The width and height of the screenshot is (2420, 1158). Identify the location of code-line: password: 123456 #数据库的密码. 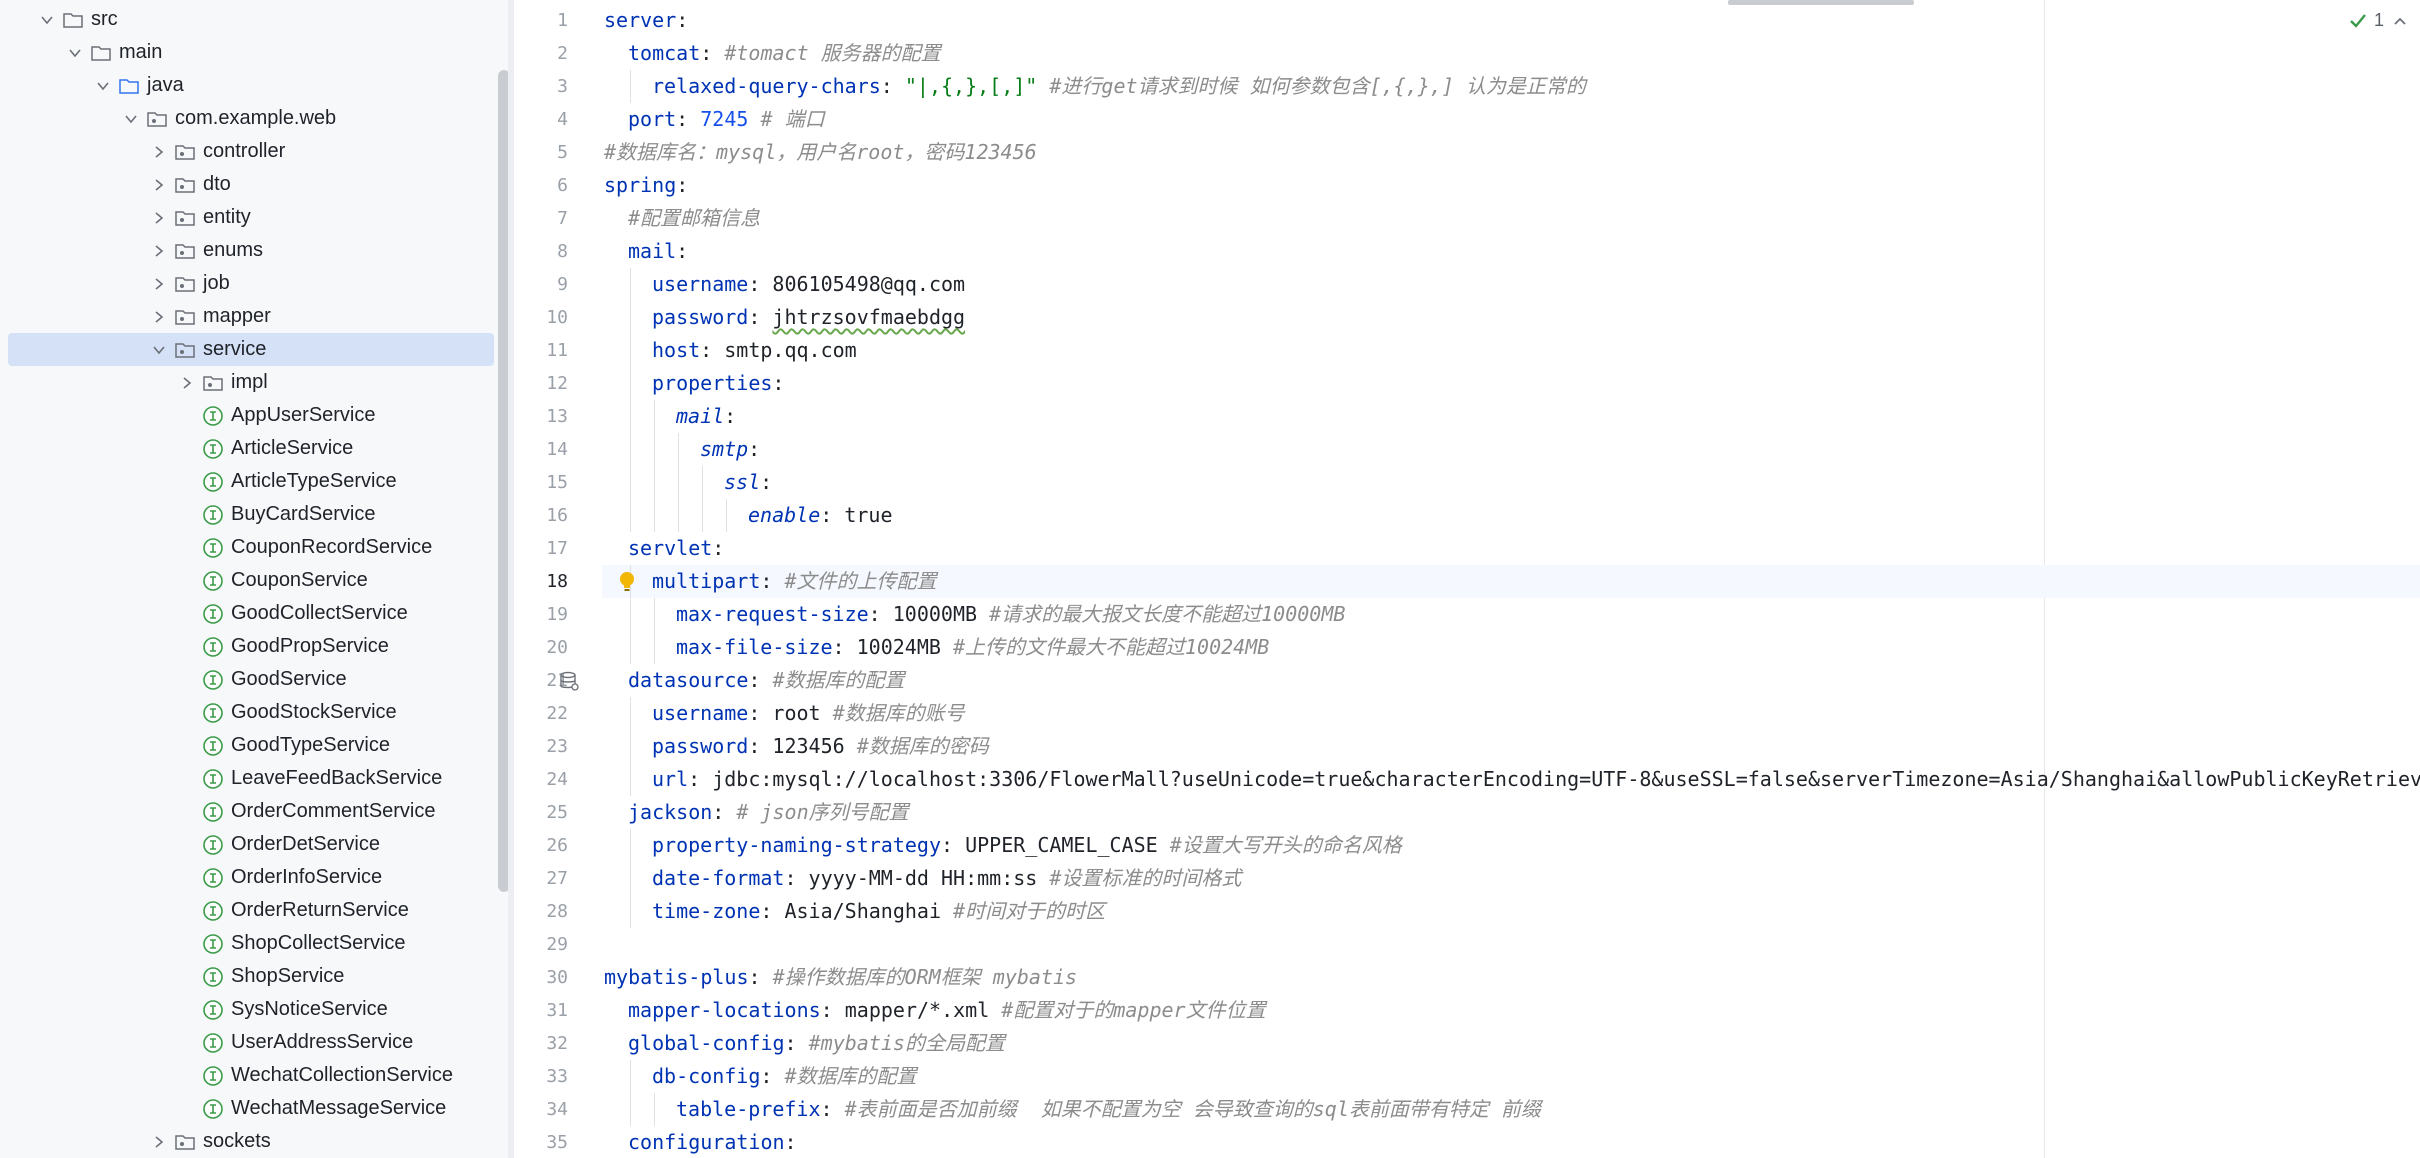
(1511, 746).